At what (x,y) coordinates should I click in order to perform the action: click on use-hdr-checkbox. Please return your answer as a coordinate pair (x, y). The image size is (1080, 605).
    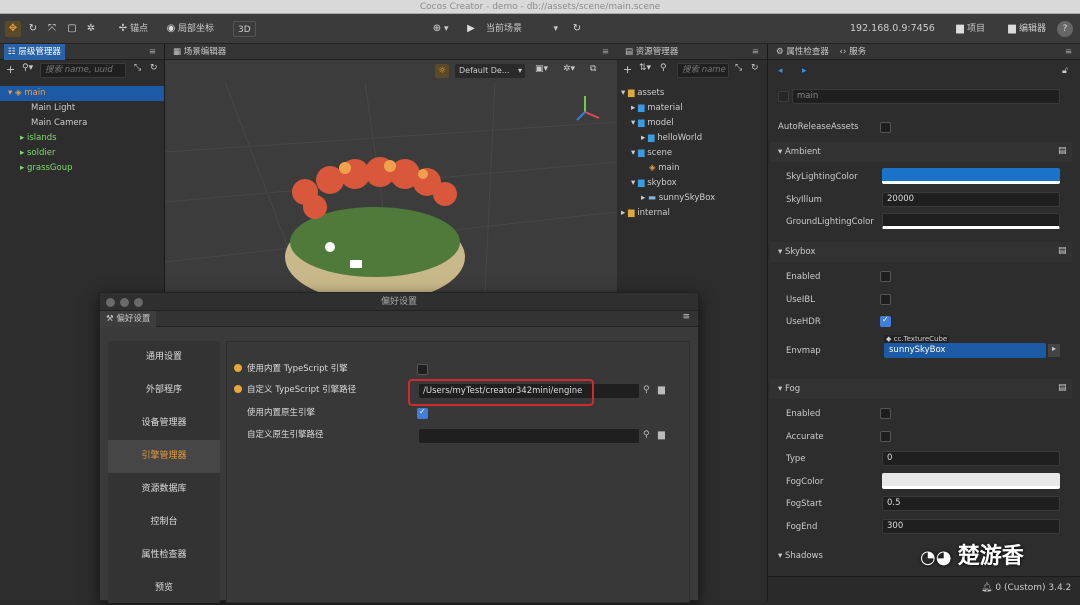
    Looking at the image, I should click on (885, 321).